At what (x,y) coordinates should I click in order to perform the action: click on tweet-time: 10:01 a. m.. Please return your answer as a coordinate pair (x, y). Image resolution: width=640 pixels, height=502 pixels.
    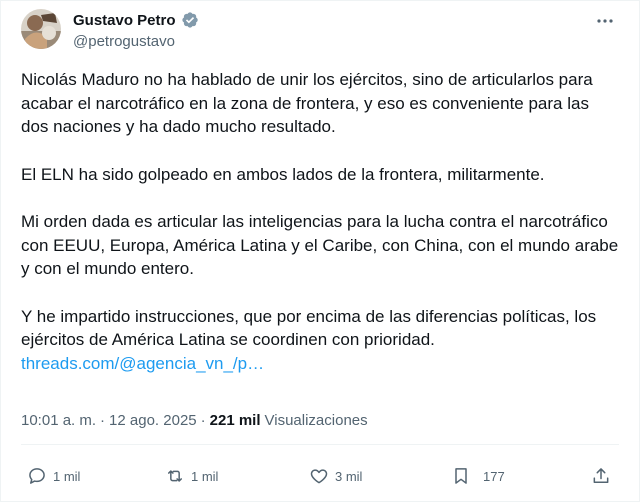
    Looking at the image, I should click on (58, 420).